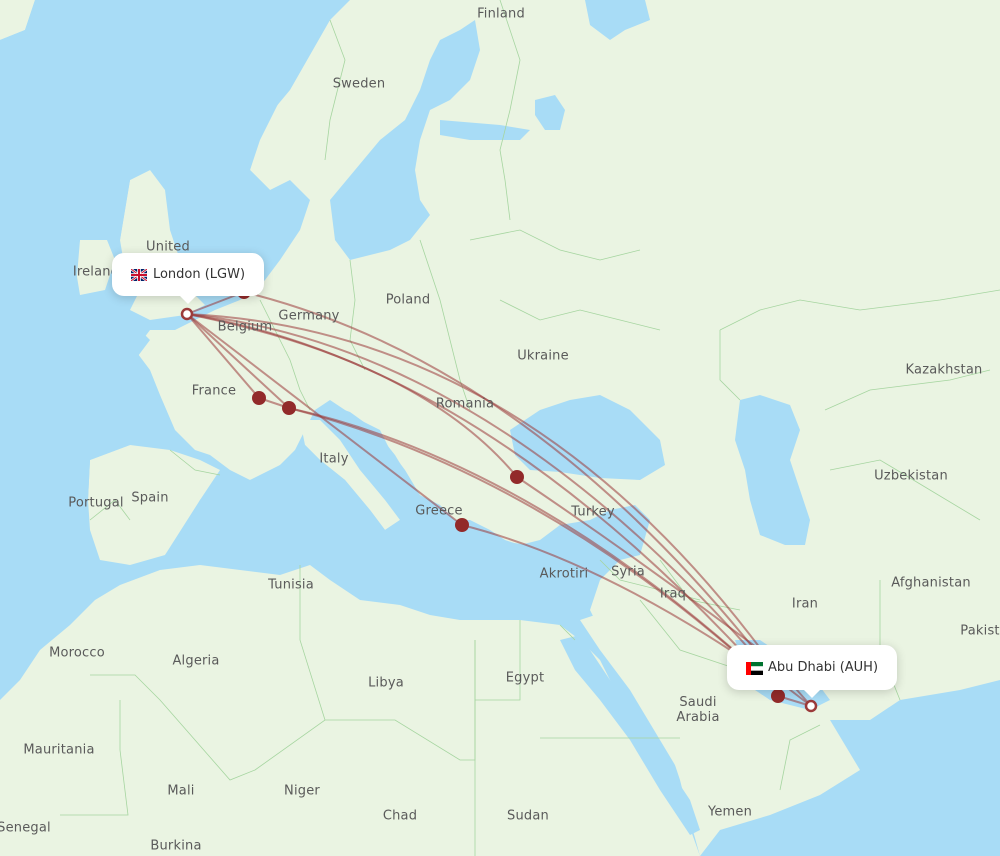  I want to click on country-label: Romania, so click(465, 404).